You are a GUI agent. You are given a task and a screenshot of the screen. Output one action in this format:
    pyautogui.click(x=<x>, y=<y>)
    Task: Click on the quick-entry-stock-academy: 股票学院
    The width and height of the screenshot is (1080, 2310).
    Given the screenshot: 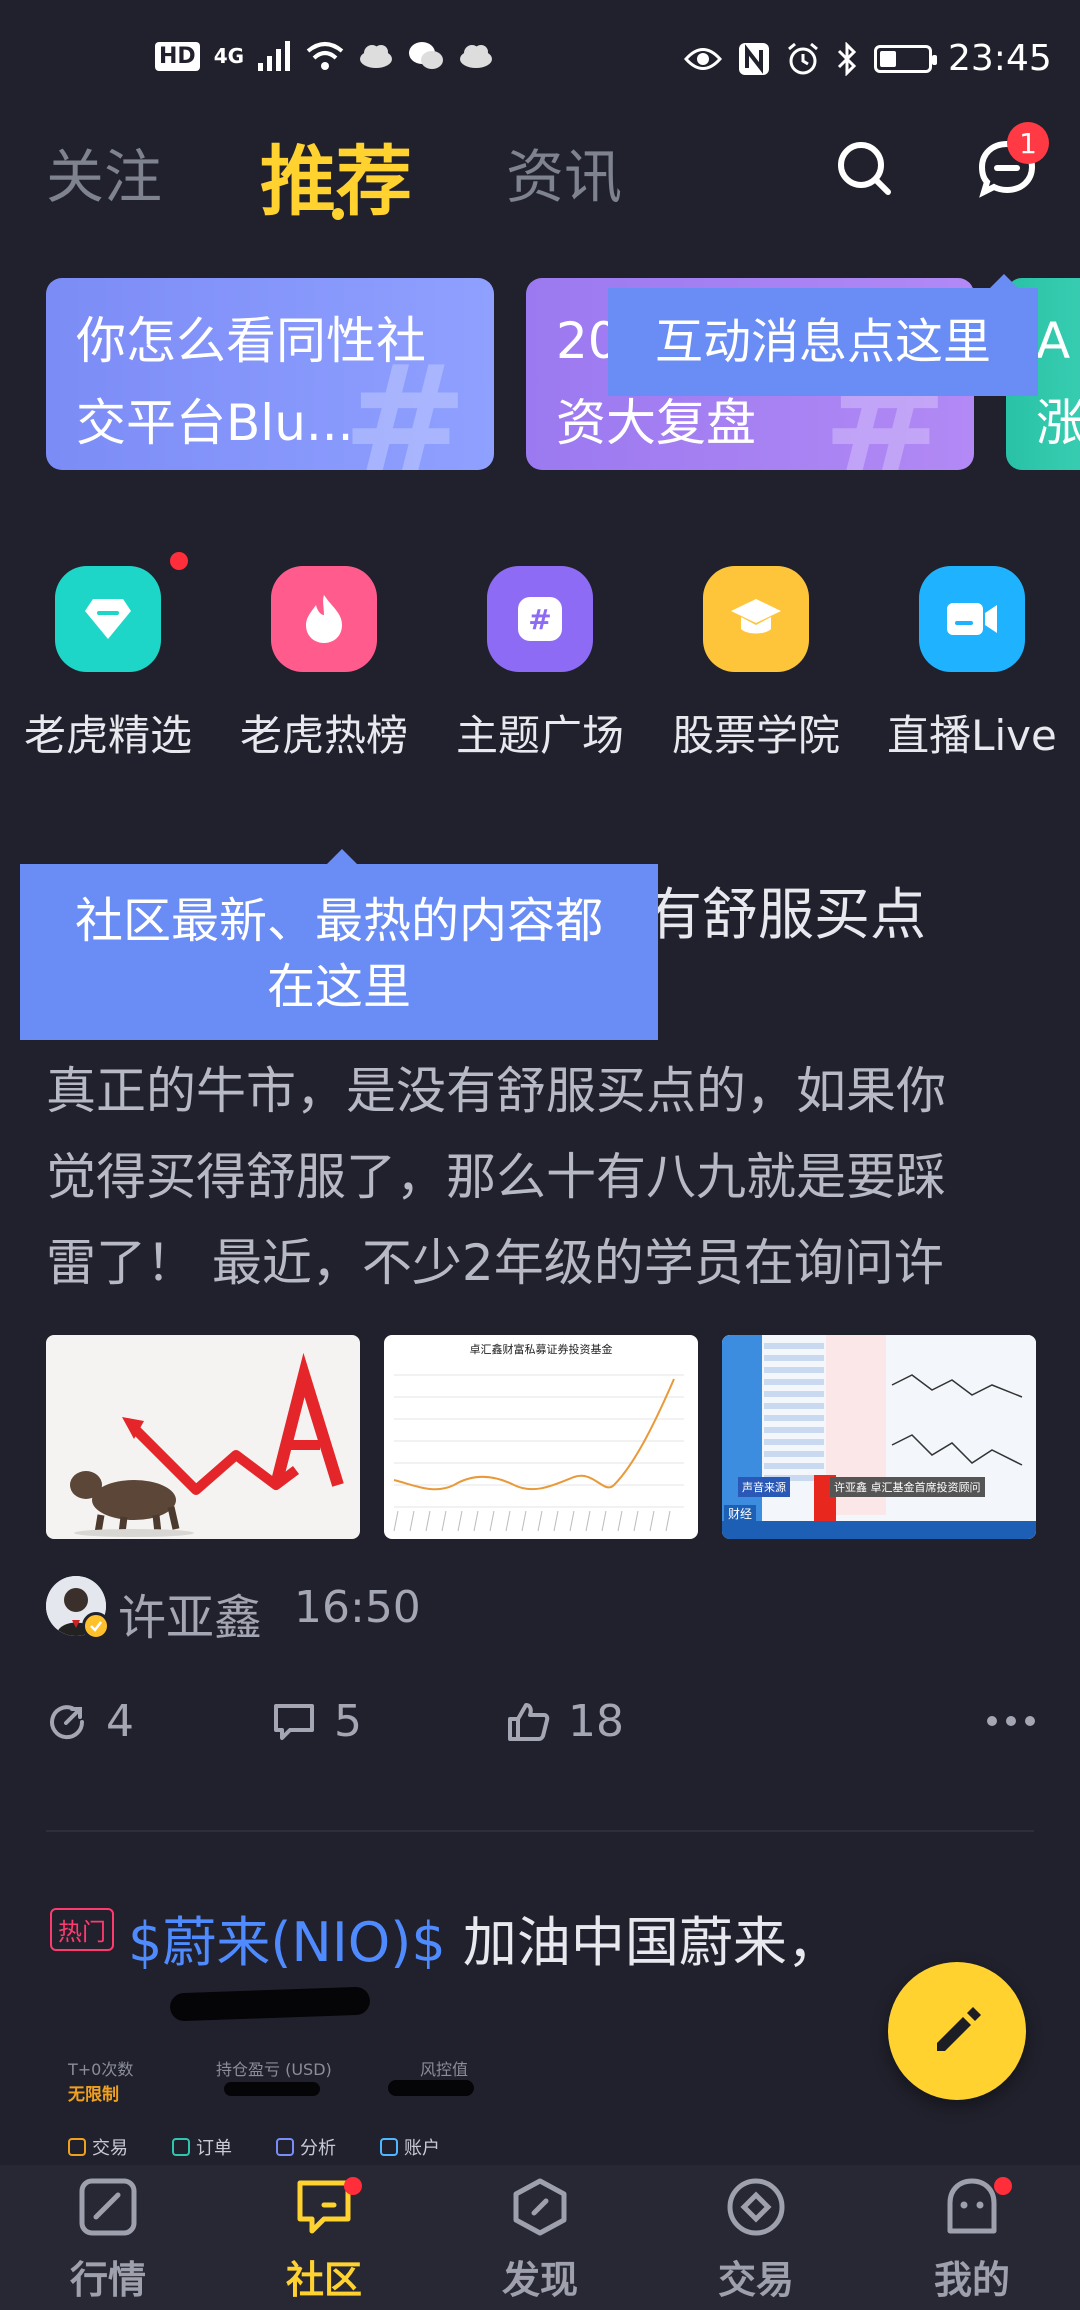 What is the action you would take?
    pyautogui.click(x=756, y=664)
    